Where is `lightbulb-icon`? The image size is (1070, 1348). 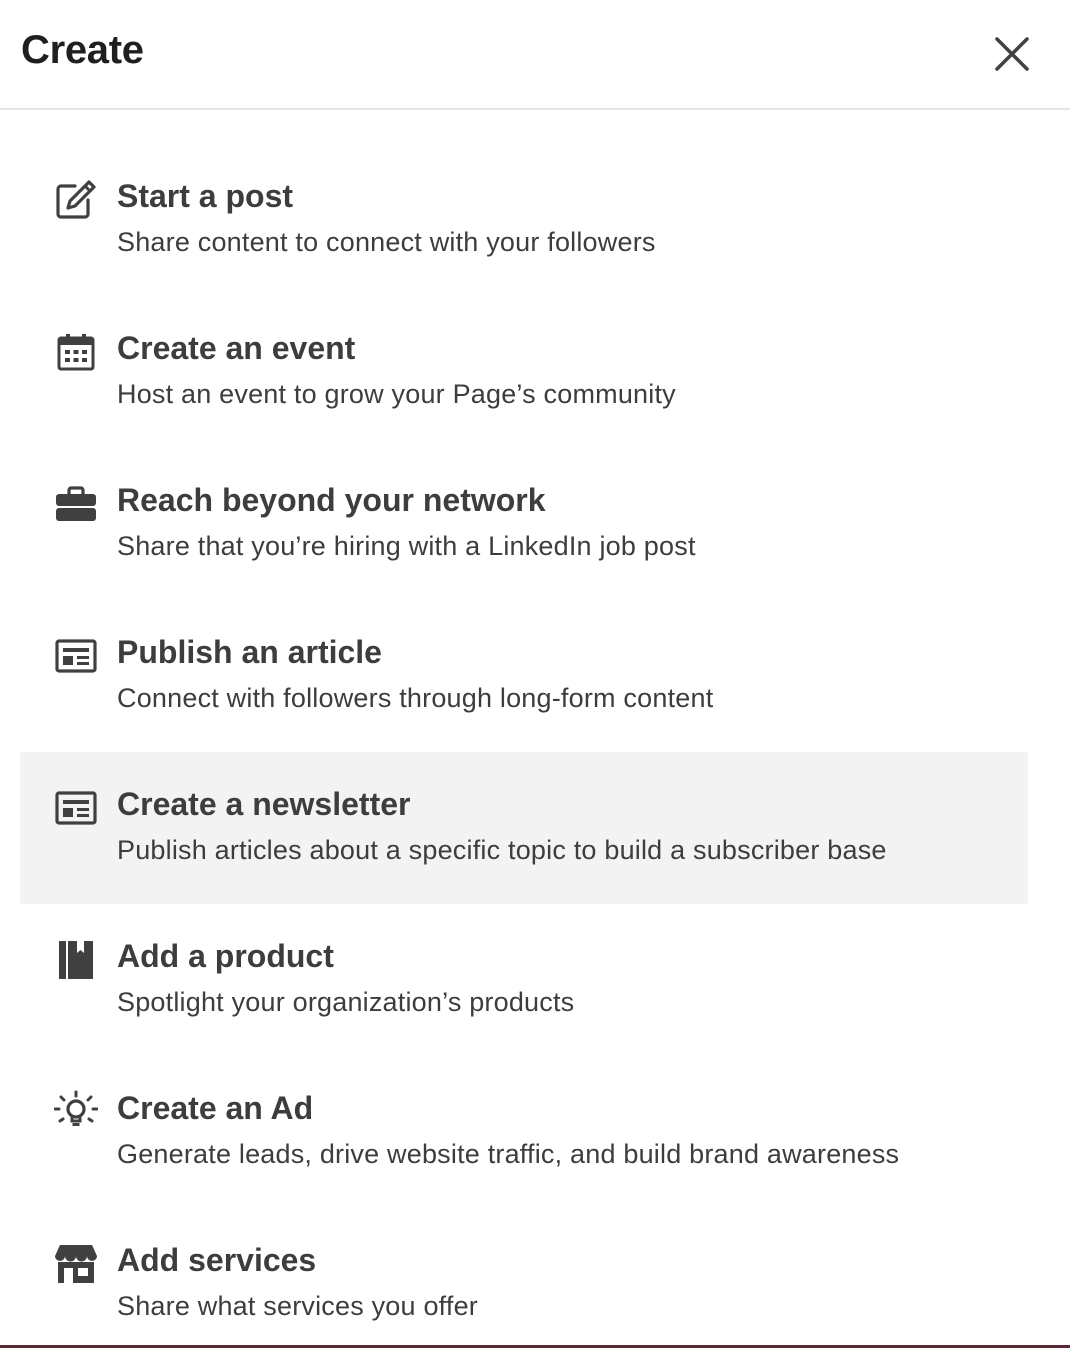
lightbulb-icon is located at coordinates (76, 1112).